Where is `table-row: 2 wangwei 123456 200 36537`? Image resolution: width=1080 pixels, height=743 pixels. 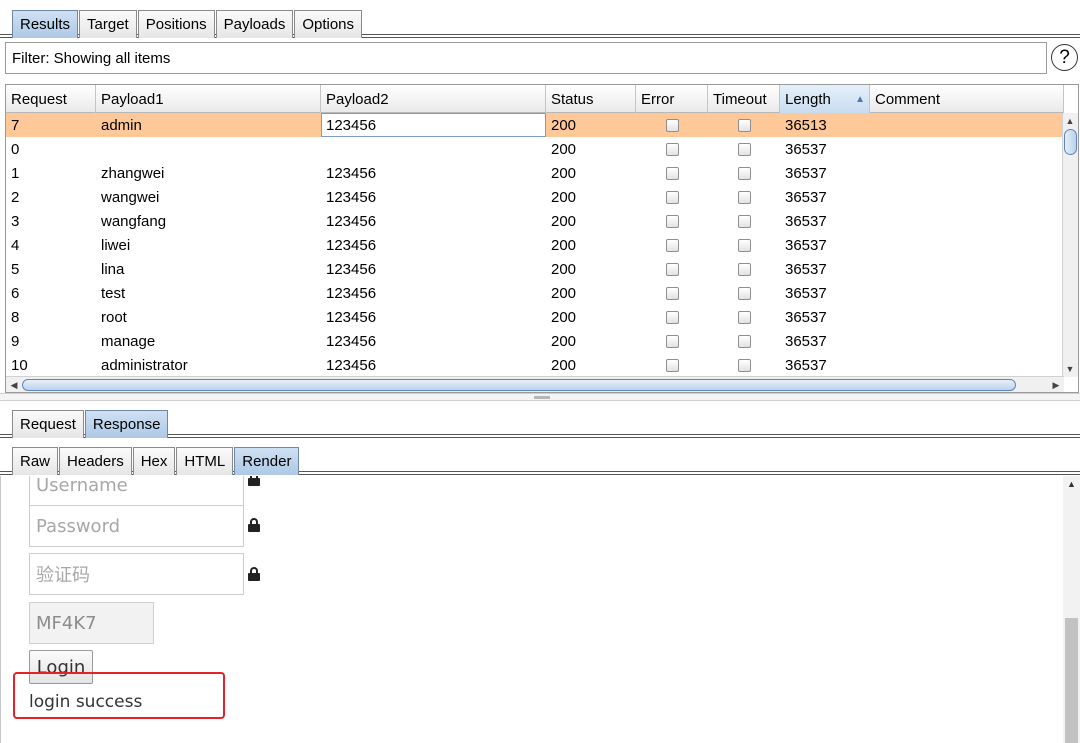 table-row: 2 wangwei 123456 200 36537 is located at coordinates (535, 197).